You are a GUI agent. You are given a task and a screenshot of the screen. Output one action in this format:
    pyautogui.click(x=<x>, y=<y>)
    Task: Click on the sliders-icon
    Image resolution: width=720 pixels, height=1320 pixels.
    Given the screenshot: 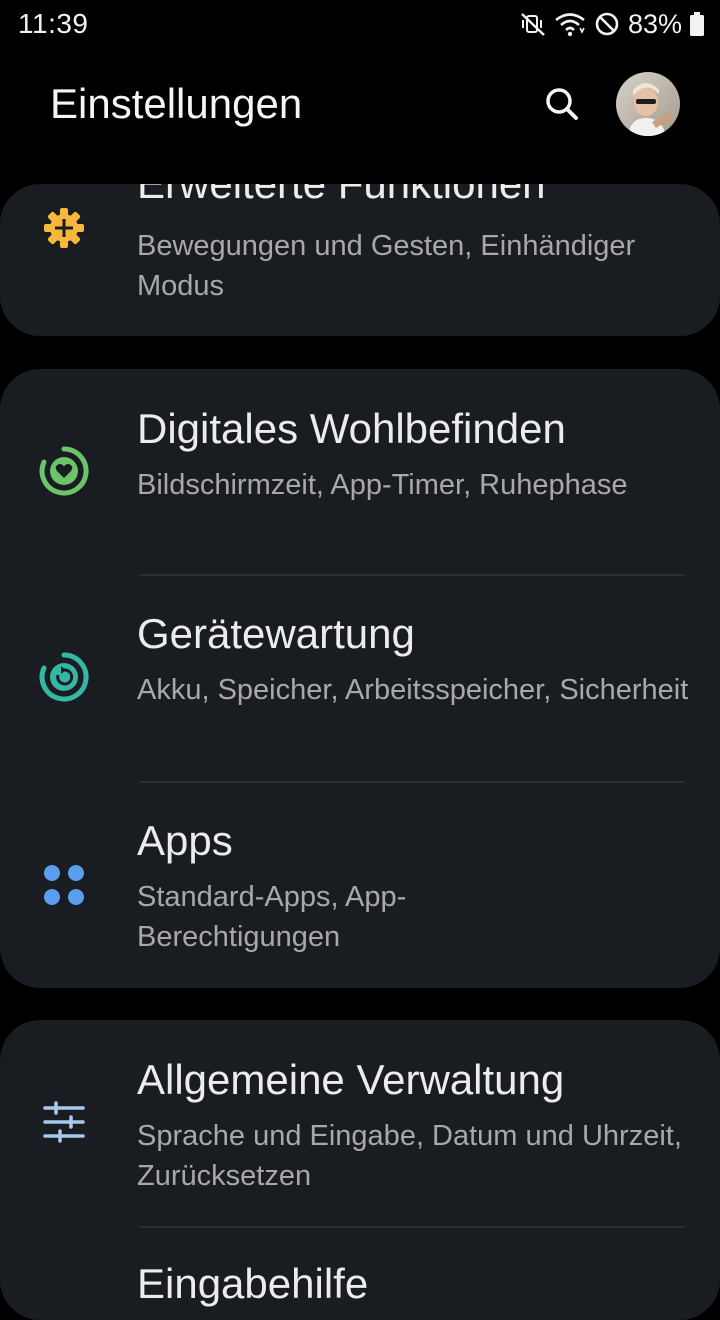 What is the action you would take?
    pyautogui.click(x=64, y=1122)
    